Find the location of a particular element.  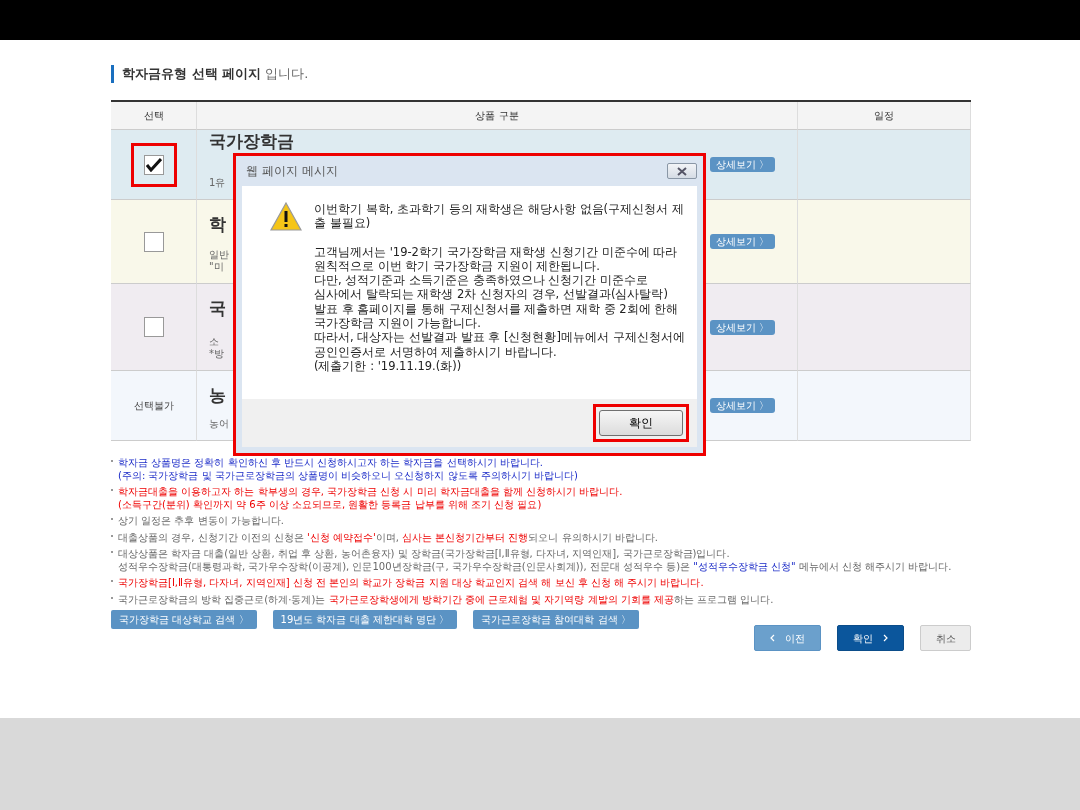

warning-icon is located at coordinates (286, 216).